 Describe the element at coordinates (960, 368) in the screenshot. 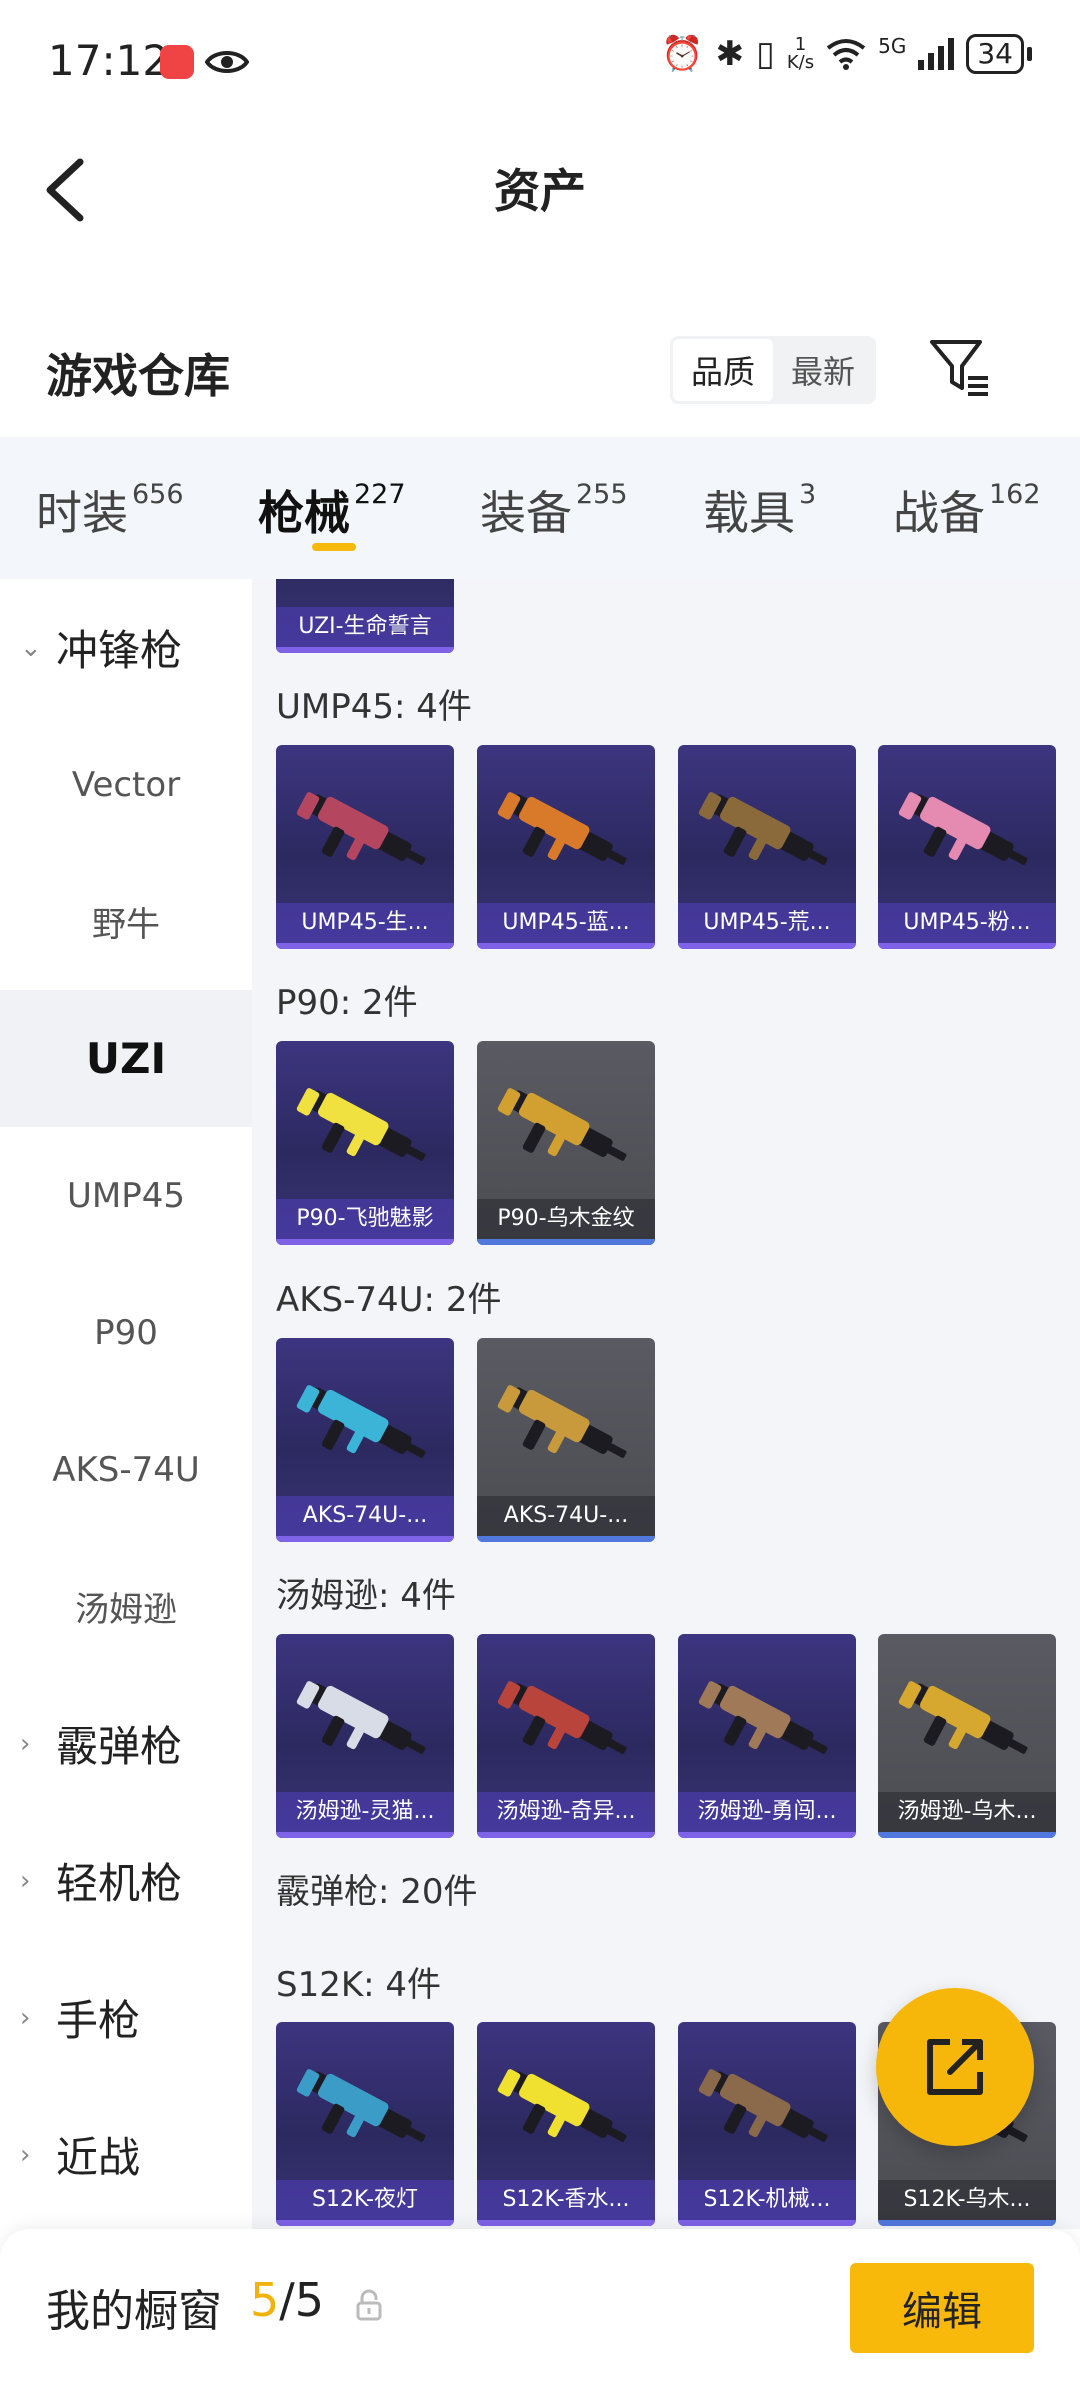

I see `filter-icon` at that location.